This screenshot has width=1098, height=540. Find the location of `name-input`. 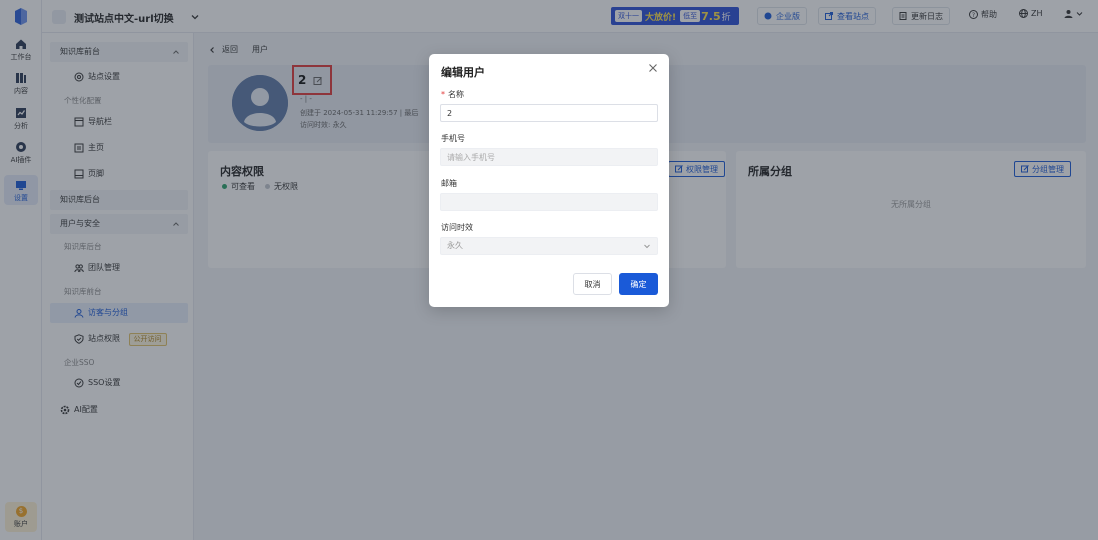

name-input is located at coordinates (549, 113).